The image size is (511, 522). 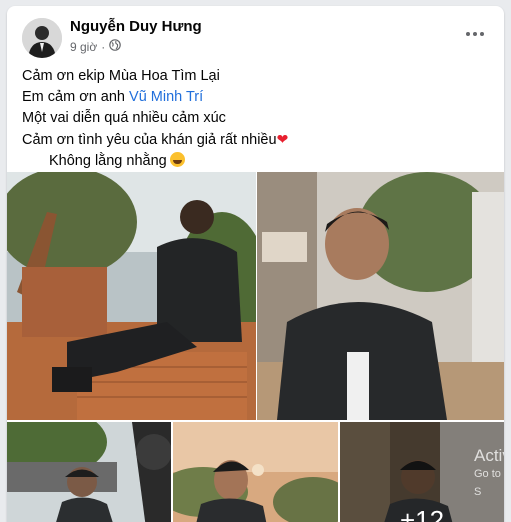 What do you see at coordinates (149, 140) in the screenshot?
I see `post-line-4-text: Cảm ơn tình yêu của khán giả rất nhiều` at bounding box center [149, 140].